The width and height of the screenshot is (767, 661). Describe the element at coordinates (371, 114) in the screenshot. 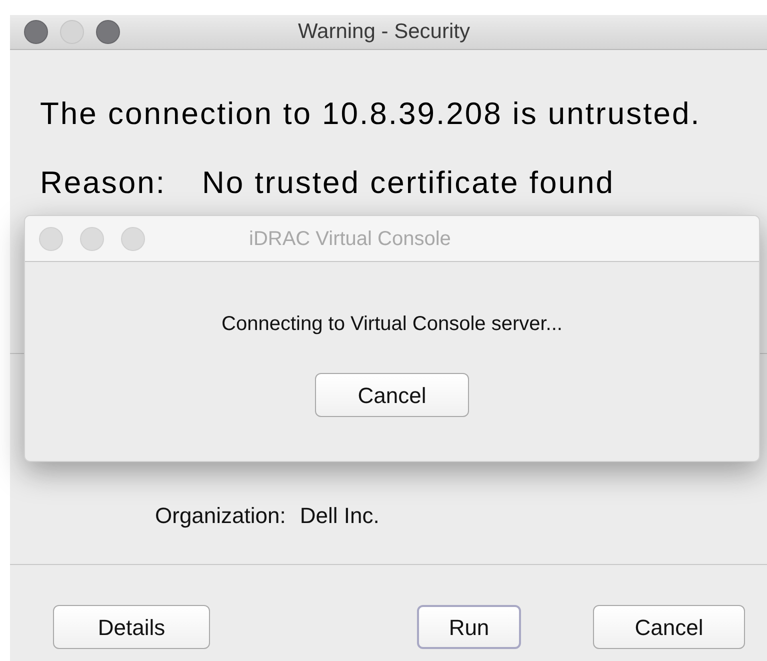

I see `warning-message: The connection to 10.8.39.208 is untrusted.` at that location.